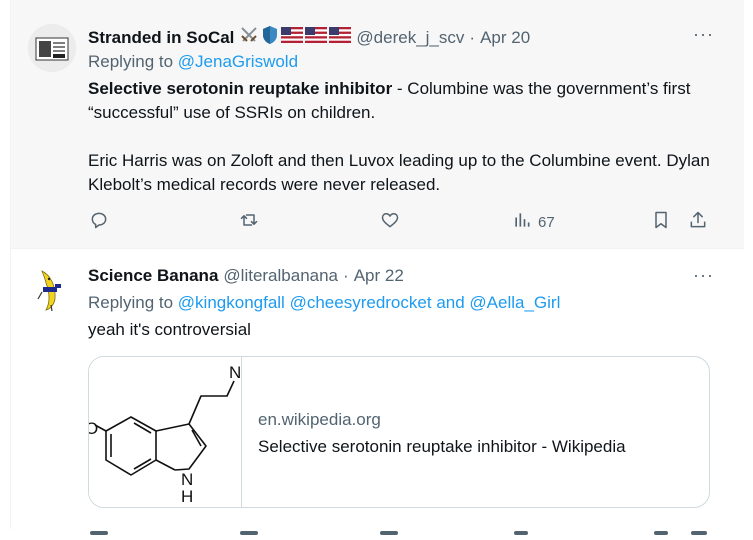  What do you see at coordinates (514, 302) in the screenshot?
I see `mention-link: @Aella_Girl` at bounding box center [514, 302].